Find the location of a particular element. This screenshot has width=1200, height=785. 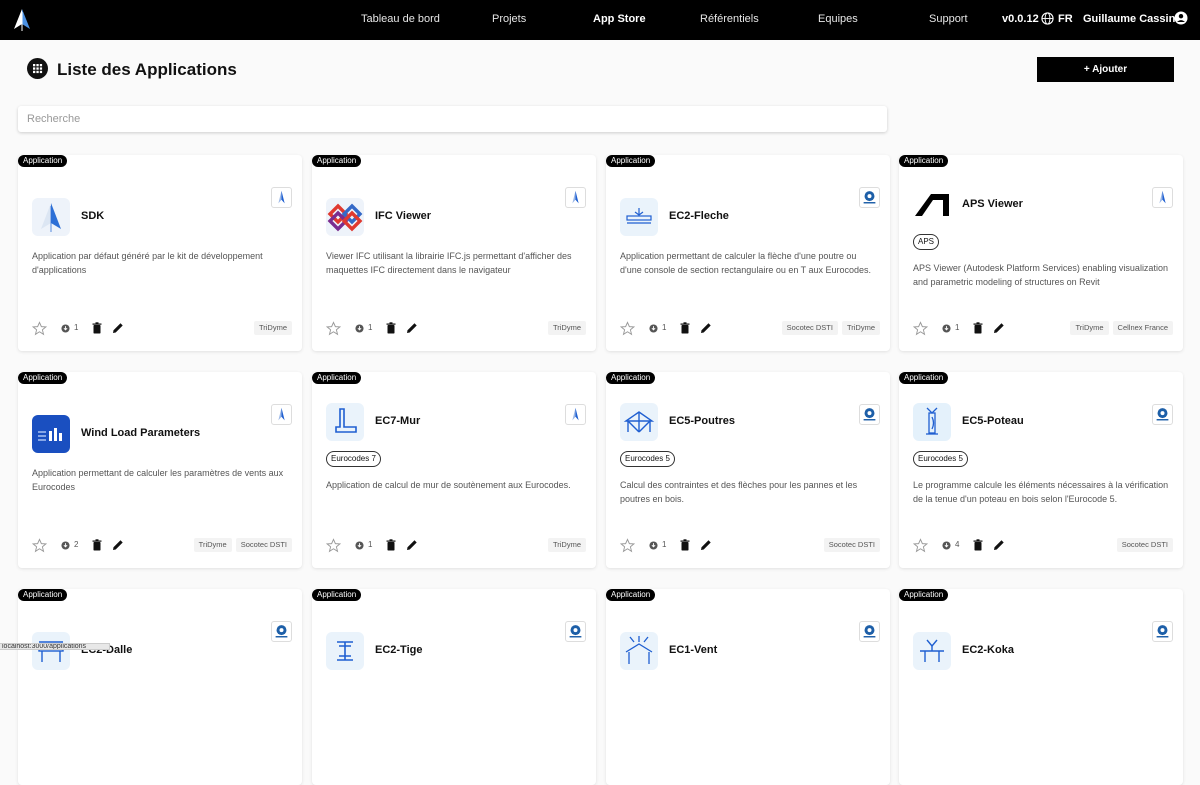

app-title: EC7-Mur is located at coordinates (397, 421).